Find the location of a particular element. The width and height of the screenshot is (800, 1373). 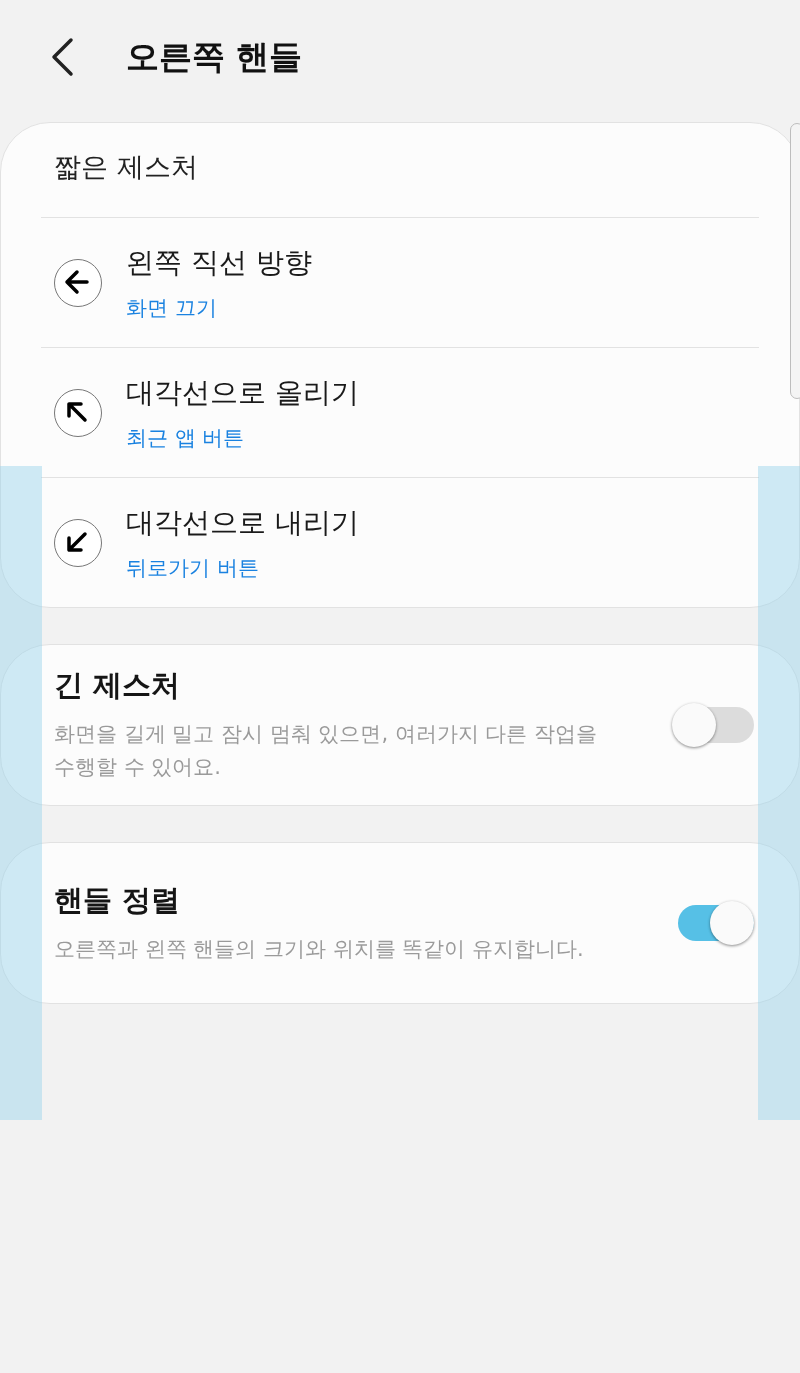

gesture-item: 왼쪽 직선 방향 화면 끄기 is located at coordinates (400, 282).